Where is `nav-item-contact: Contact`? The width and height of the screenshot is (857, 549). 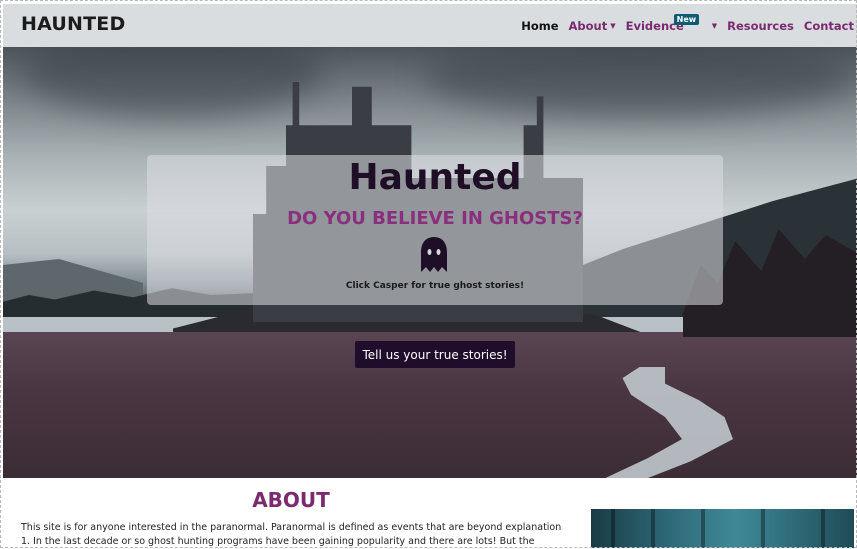 nav-item-contact: Contact is located at coordinates (829, 26).